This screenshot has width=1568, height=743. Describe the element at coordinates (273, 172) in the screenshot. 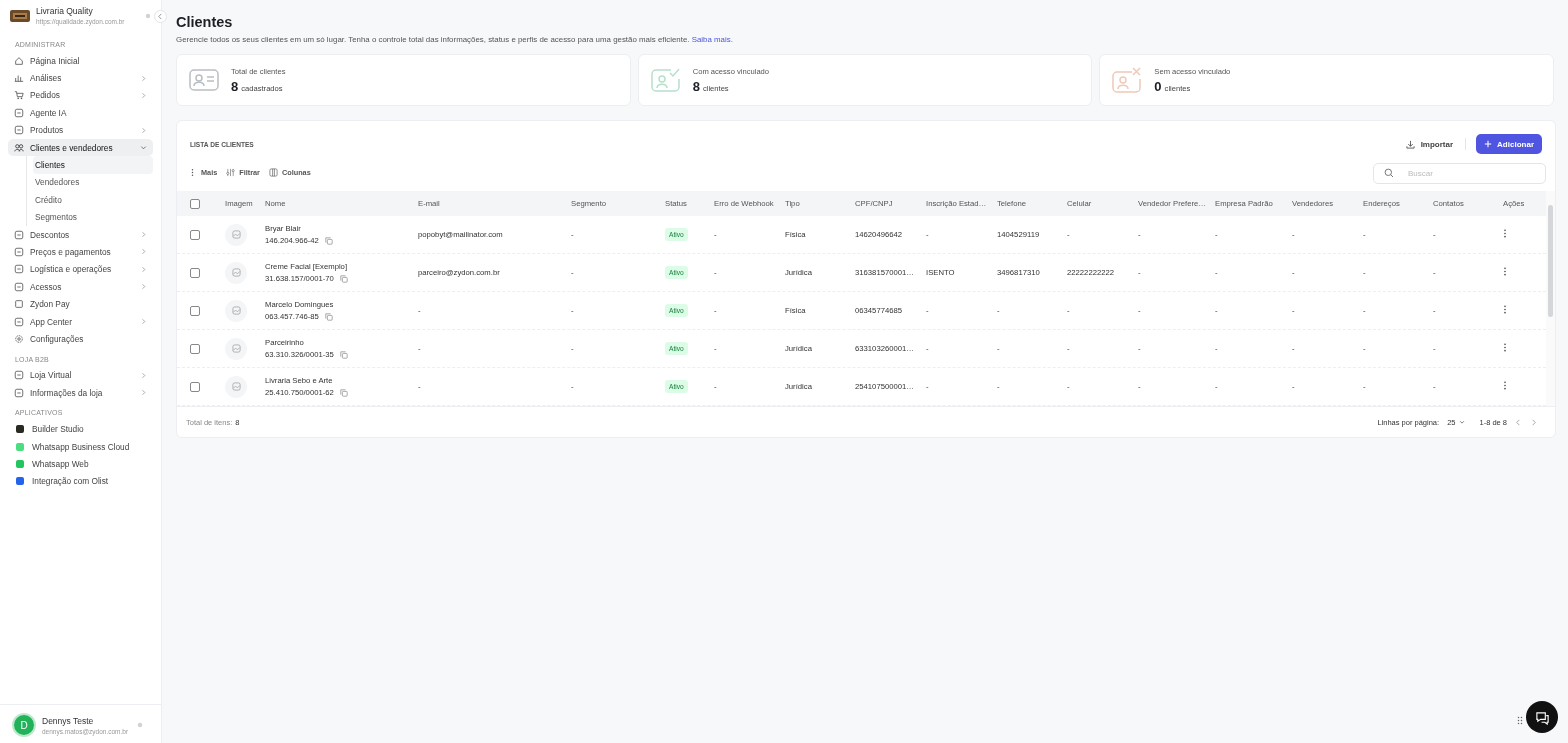

I see `columns-icon` at that location.